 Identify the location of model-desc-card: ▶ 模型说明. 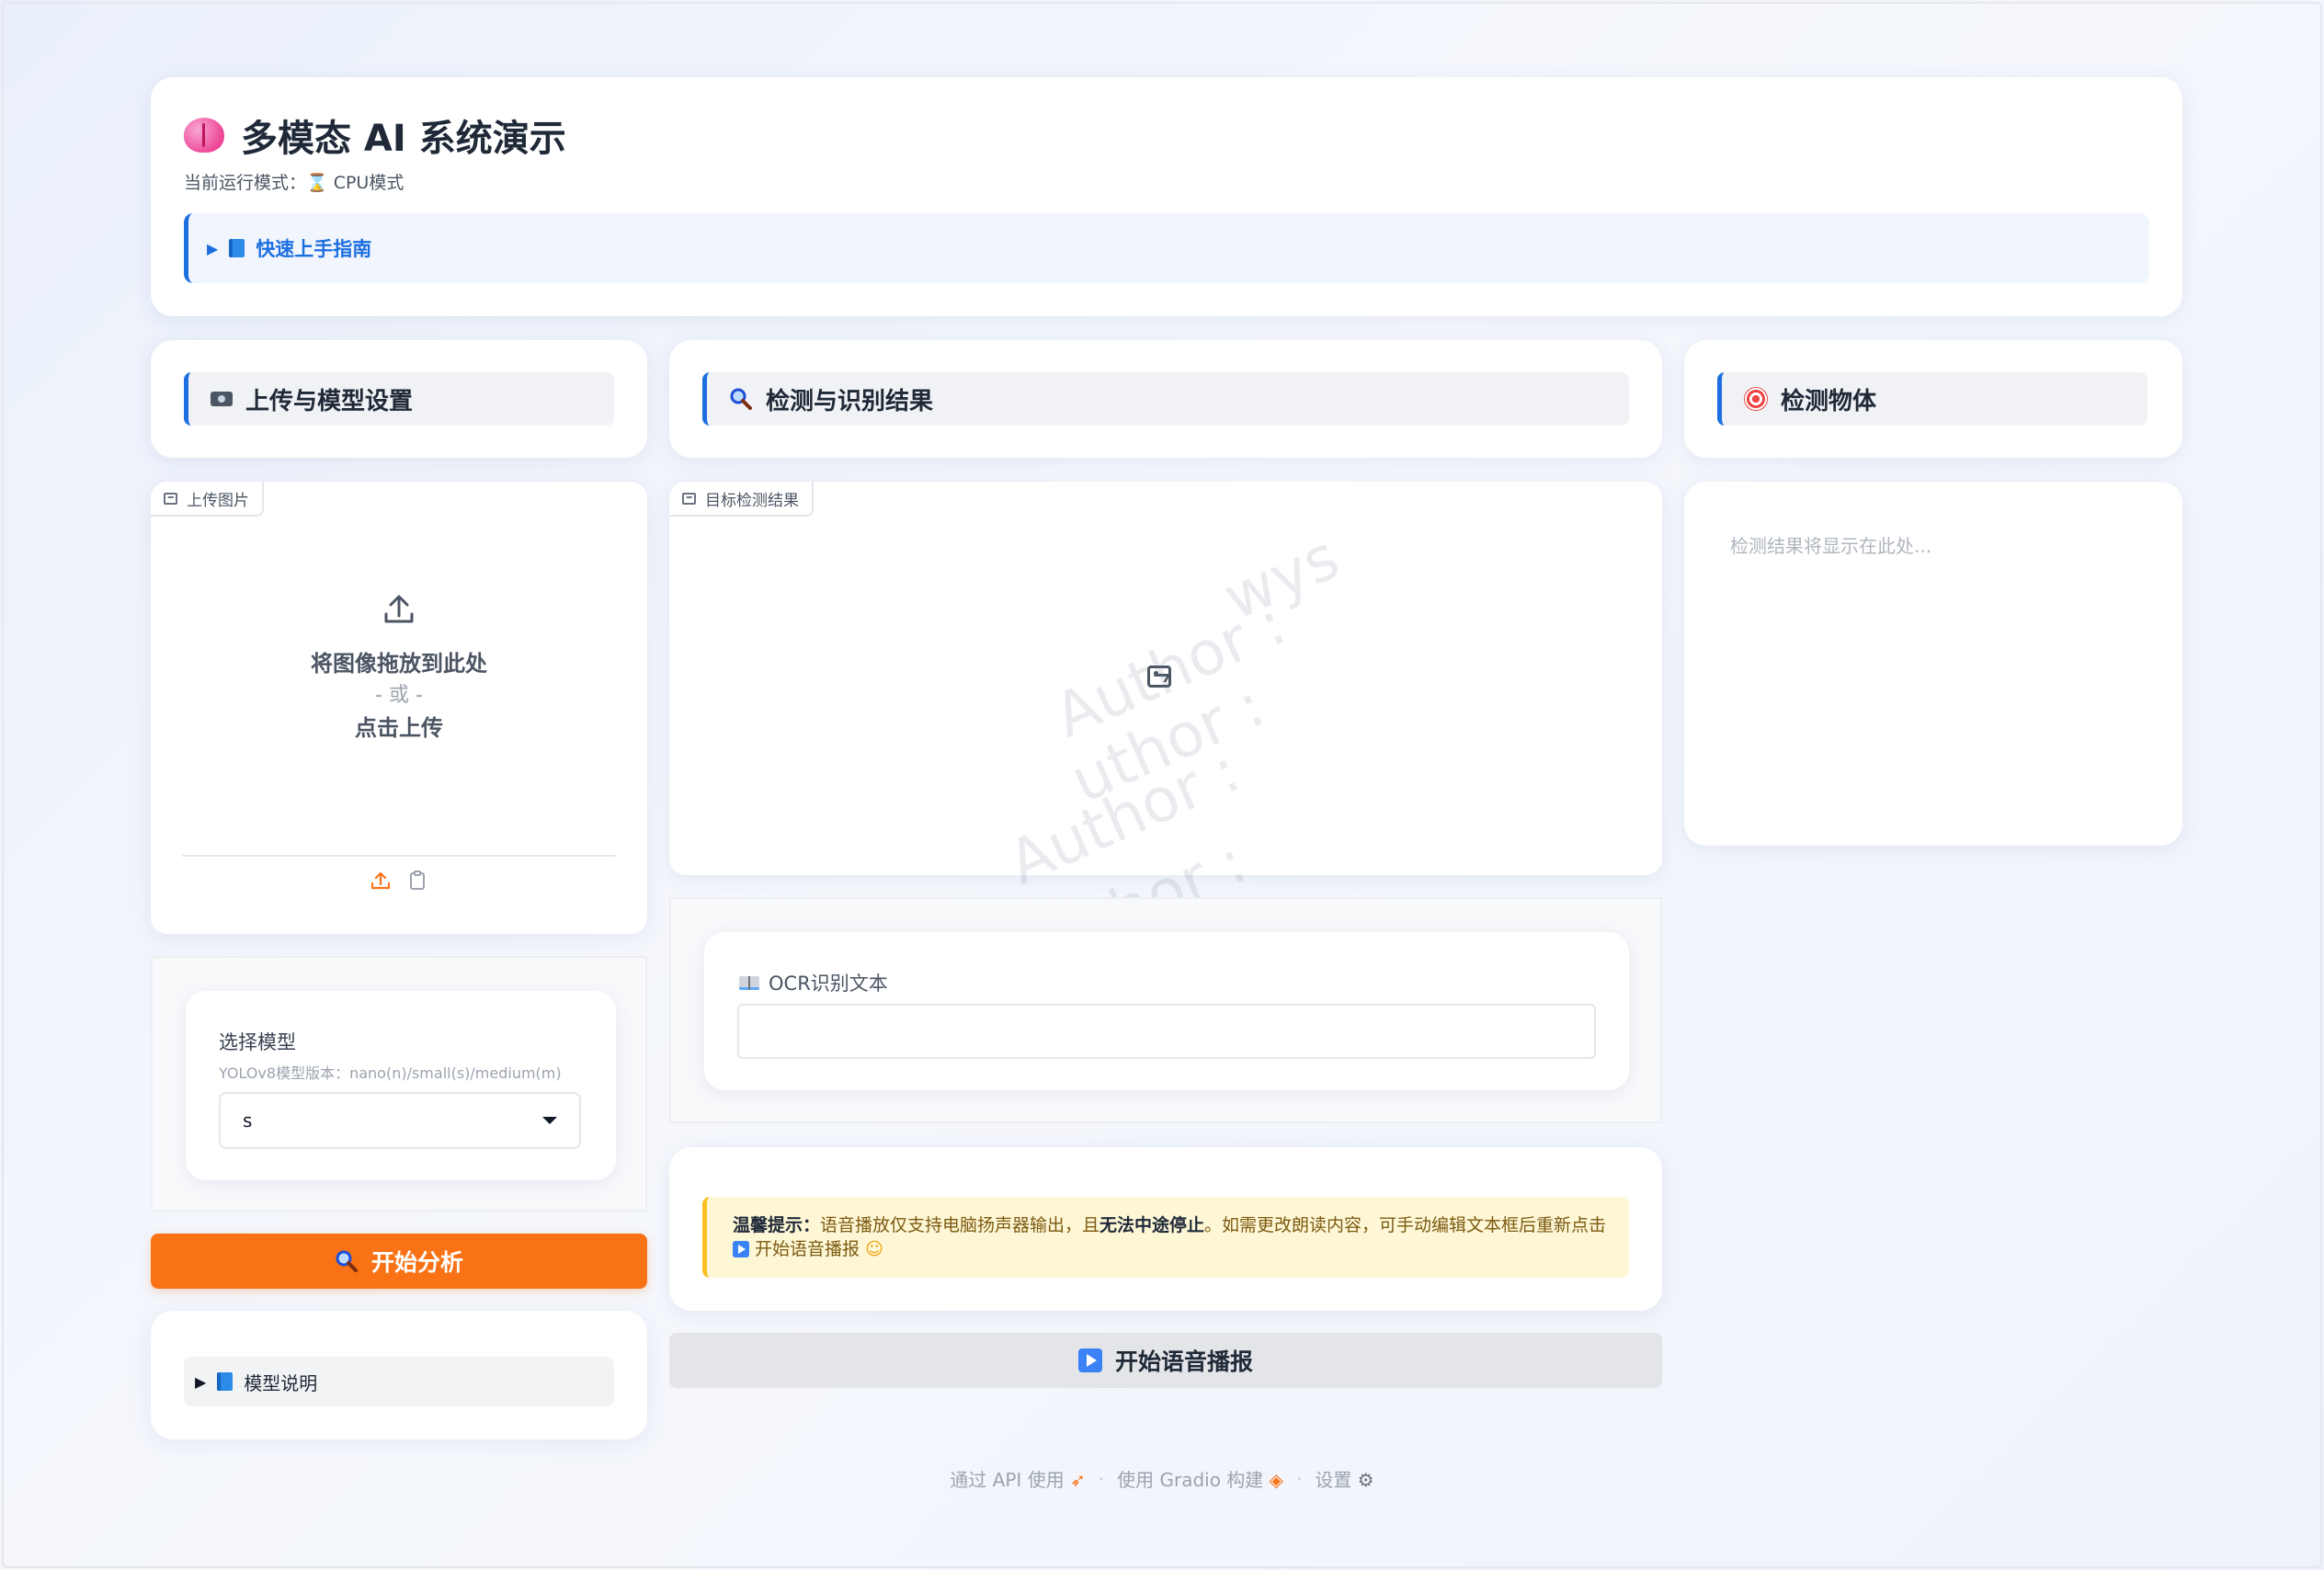
(399, 1375).